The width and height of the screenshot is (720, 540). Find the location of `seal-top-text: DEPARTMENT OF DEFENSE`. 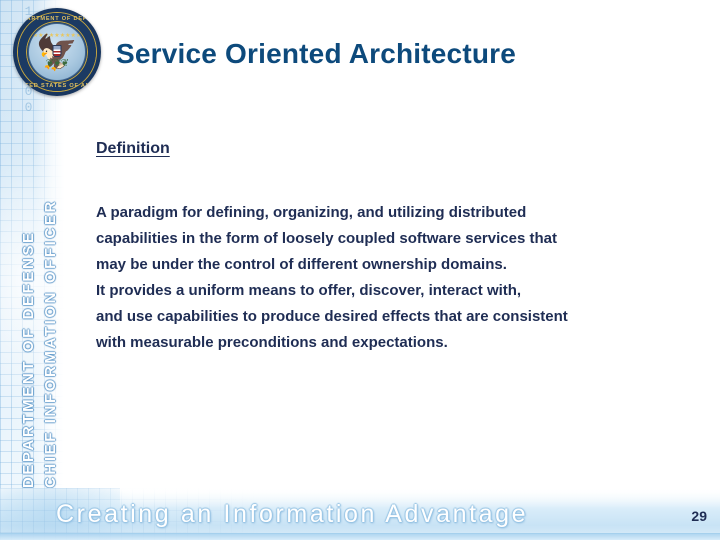

seal-top-text: DEPARTMENT OF DEFENSE is located at coordinates (57, 19).